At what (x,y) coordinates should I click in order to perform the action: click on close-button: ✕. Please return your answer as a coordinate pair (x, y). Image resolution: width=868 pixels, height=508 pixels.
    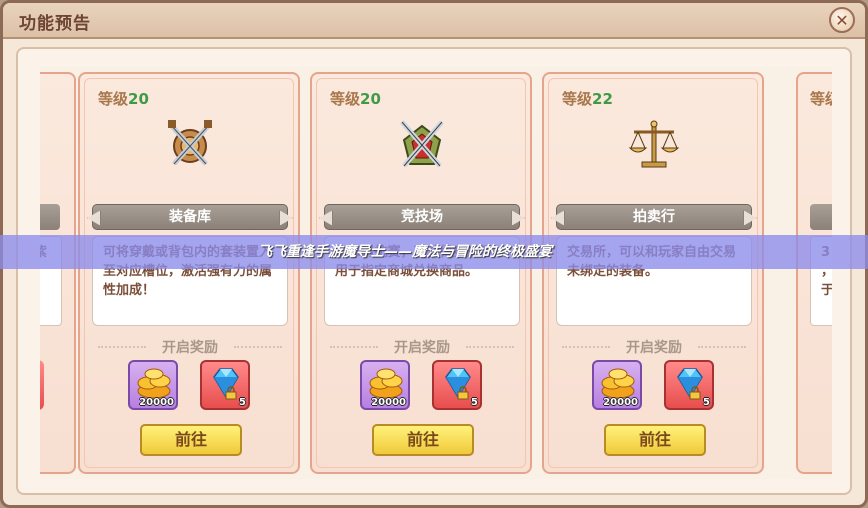
    Looking at the image, I should click on (842, 20).